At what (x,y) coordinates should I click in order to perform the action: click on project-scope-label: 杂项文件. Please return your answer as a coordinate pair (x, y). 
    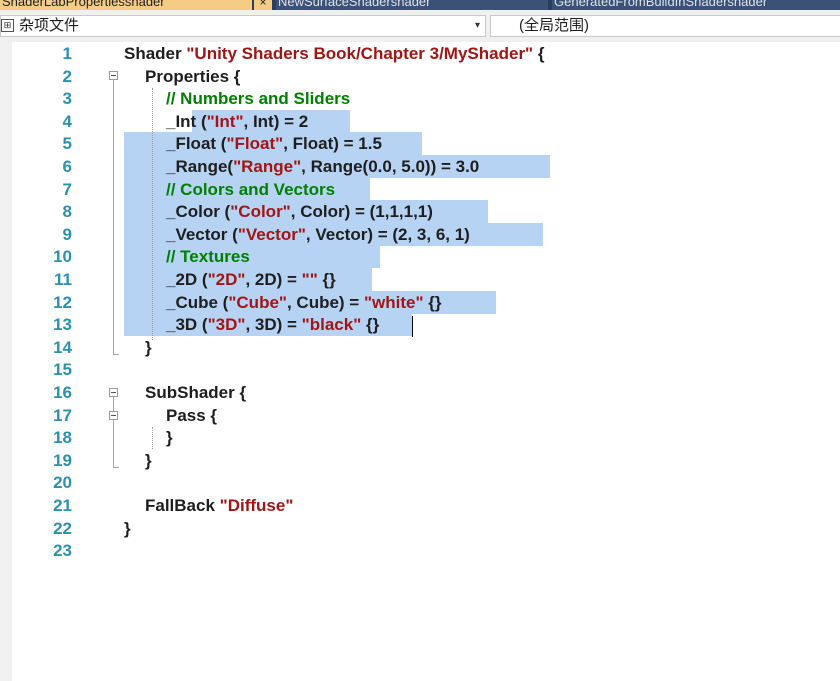
    Looking at the image, I should click on (49, 25).